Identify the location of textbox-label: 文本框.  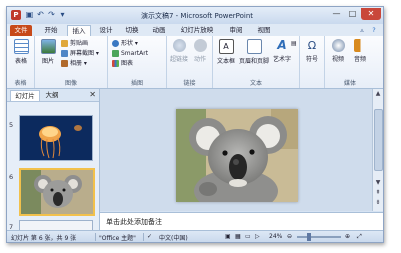
(225, 61).